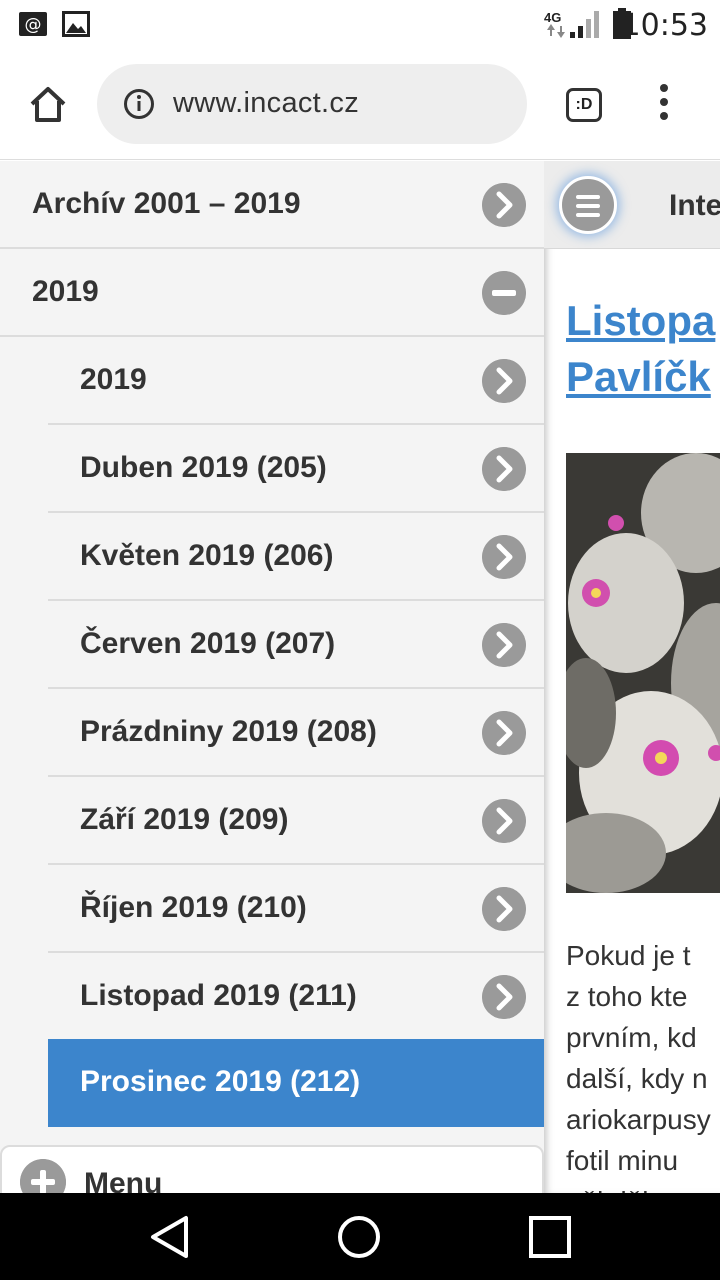 The width and height of the screenshot is (720, 1280). Describe the element at coordinates (588, 205) in the screenshot. I see `hamburger-menu-icon` at that location.